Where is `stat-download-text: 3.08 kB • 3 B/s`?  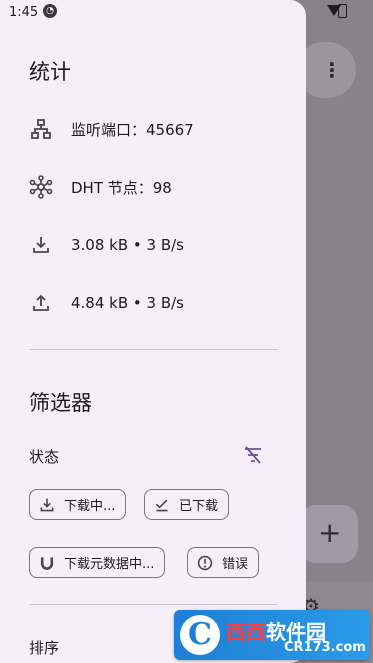
stat-download-text: 3.08 kB • 3 B/s is located at coordinates (127, 245).